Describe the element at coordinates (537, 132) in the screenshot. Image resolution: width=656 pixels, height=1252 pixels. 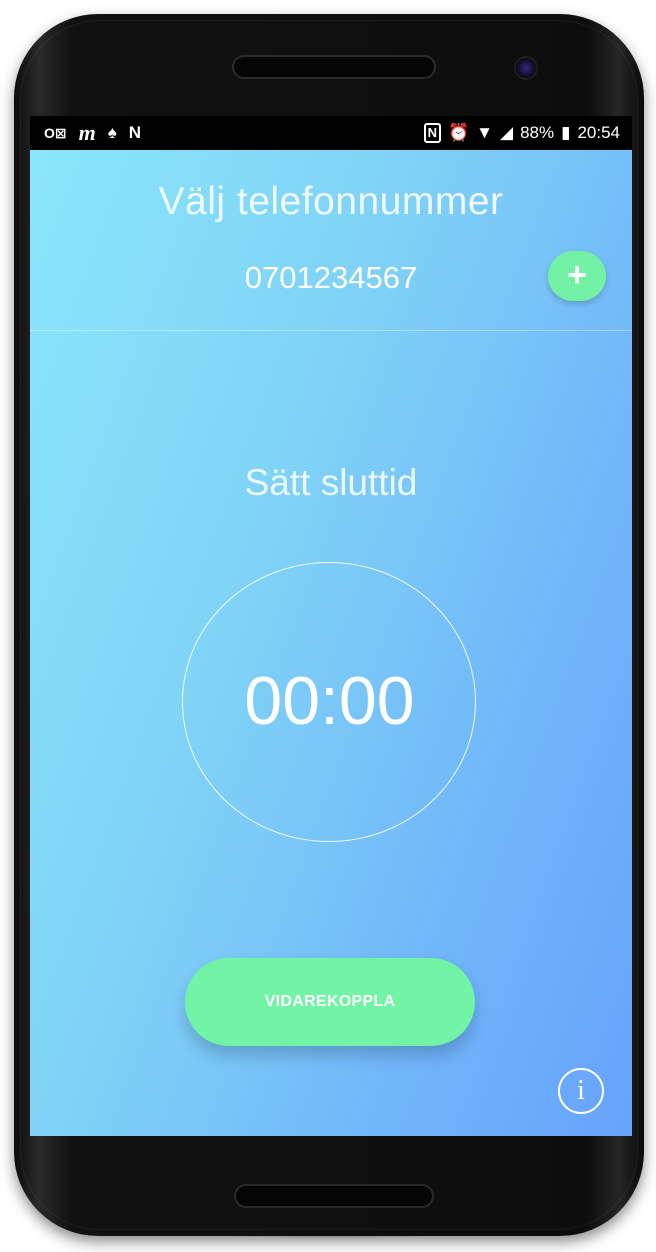
I see `battery-percent: 88%` at that location.